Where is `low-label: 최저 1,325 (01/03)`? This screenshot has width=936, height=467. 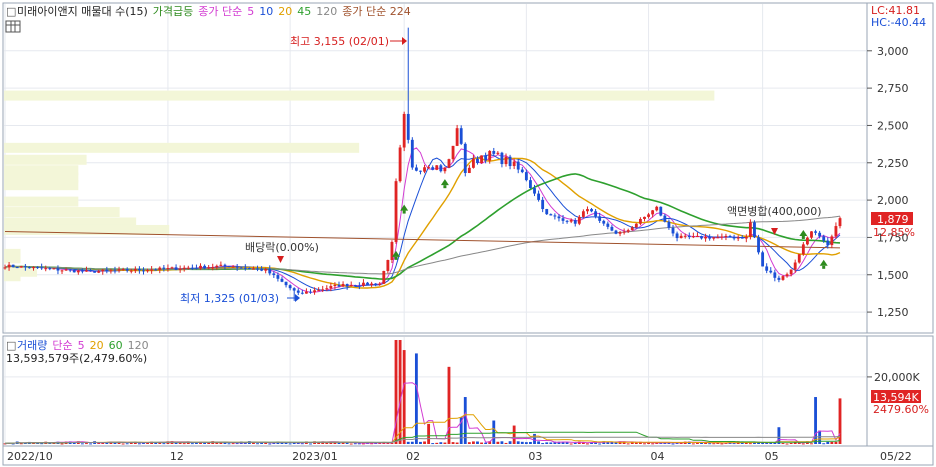
low-label: 최저 1,325 (01/03) is located at coordinates (229, 298).